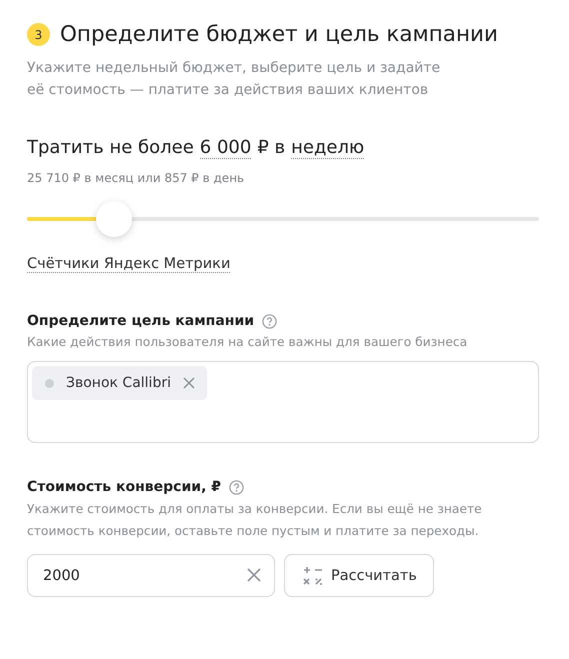 This screenshot has height=659, width=569. What do you see at coordinates (128, 264) in the screenshot?
I see `metrika-link: Счётчики Яндекс Метрики` at bounding box center [128, 264].